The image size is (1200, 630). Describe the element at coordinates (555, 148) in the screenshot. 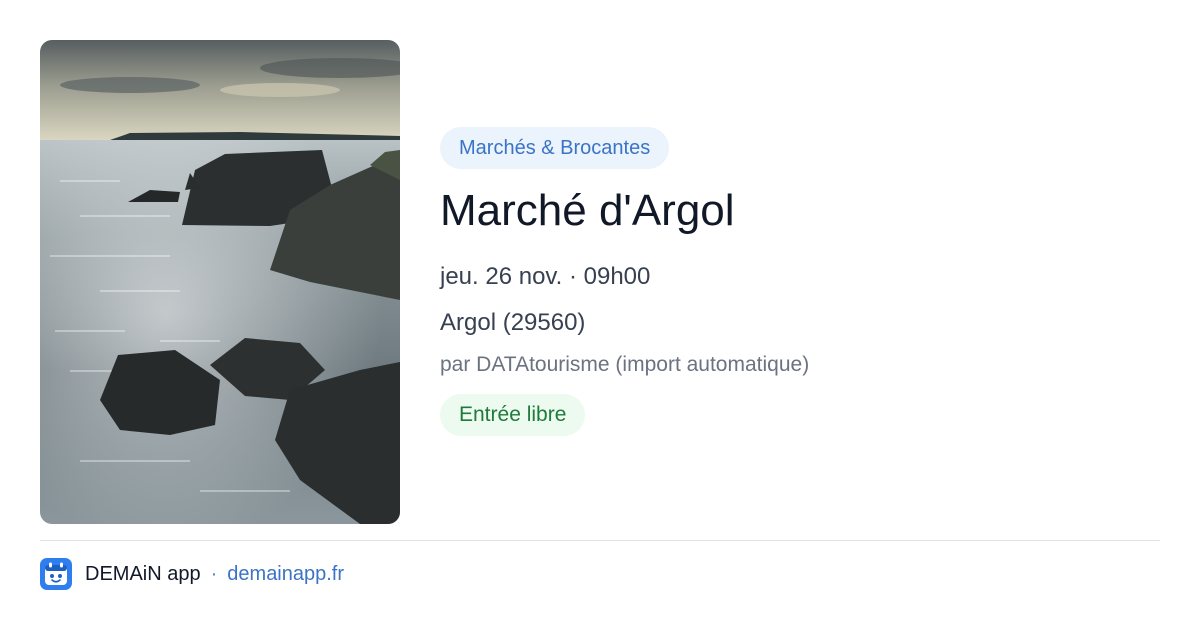

I see `category-badge: Marchés & Brocantes` at that location.